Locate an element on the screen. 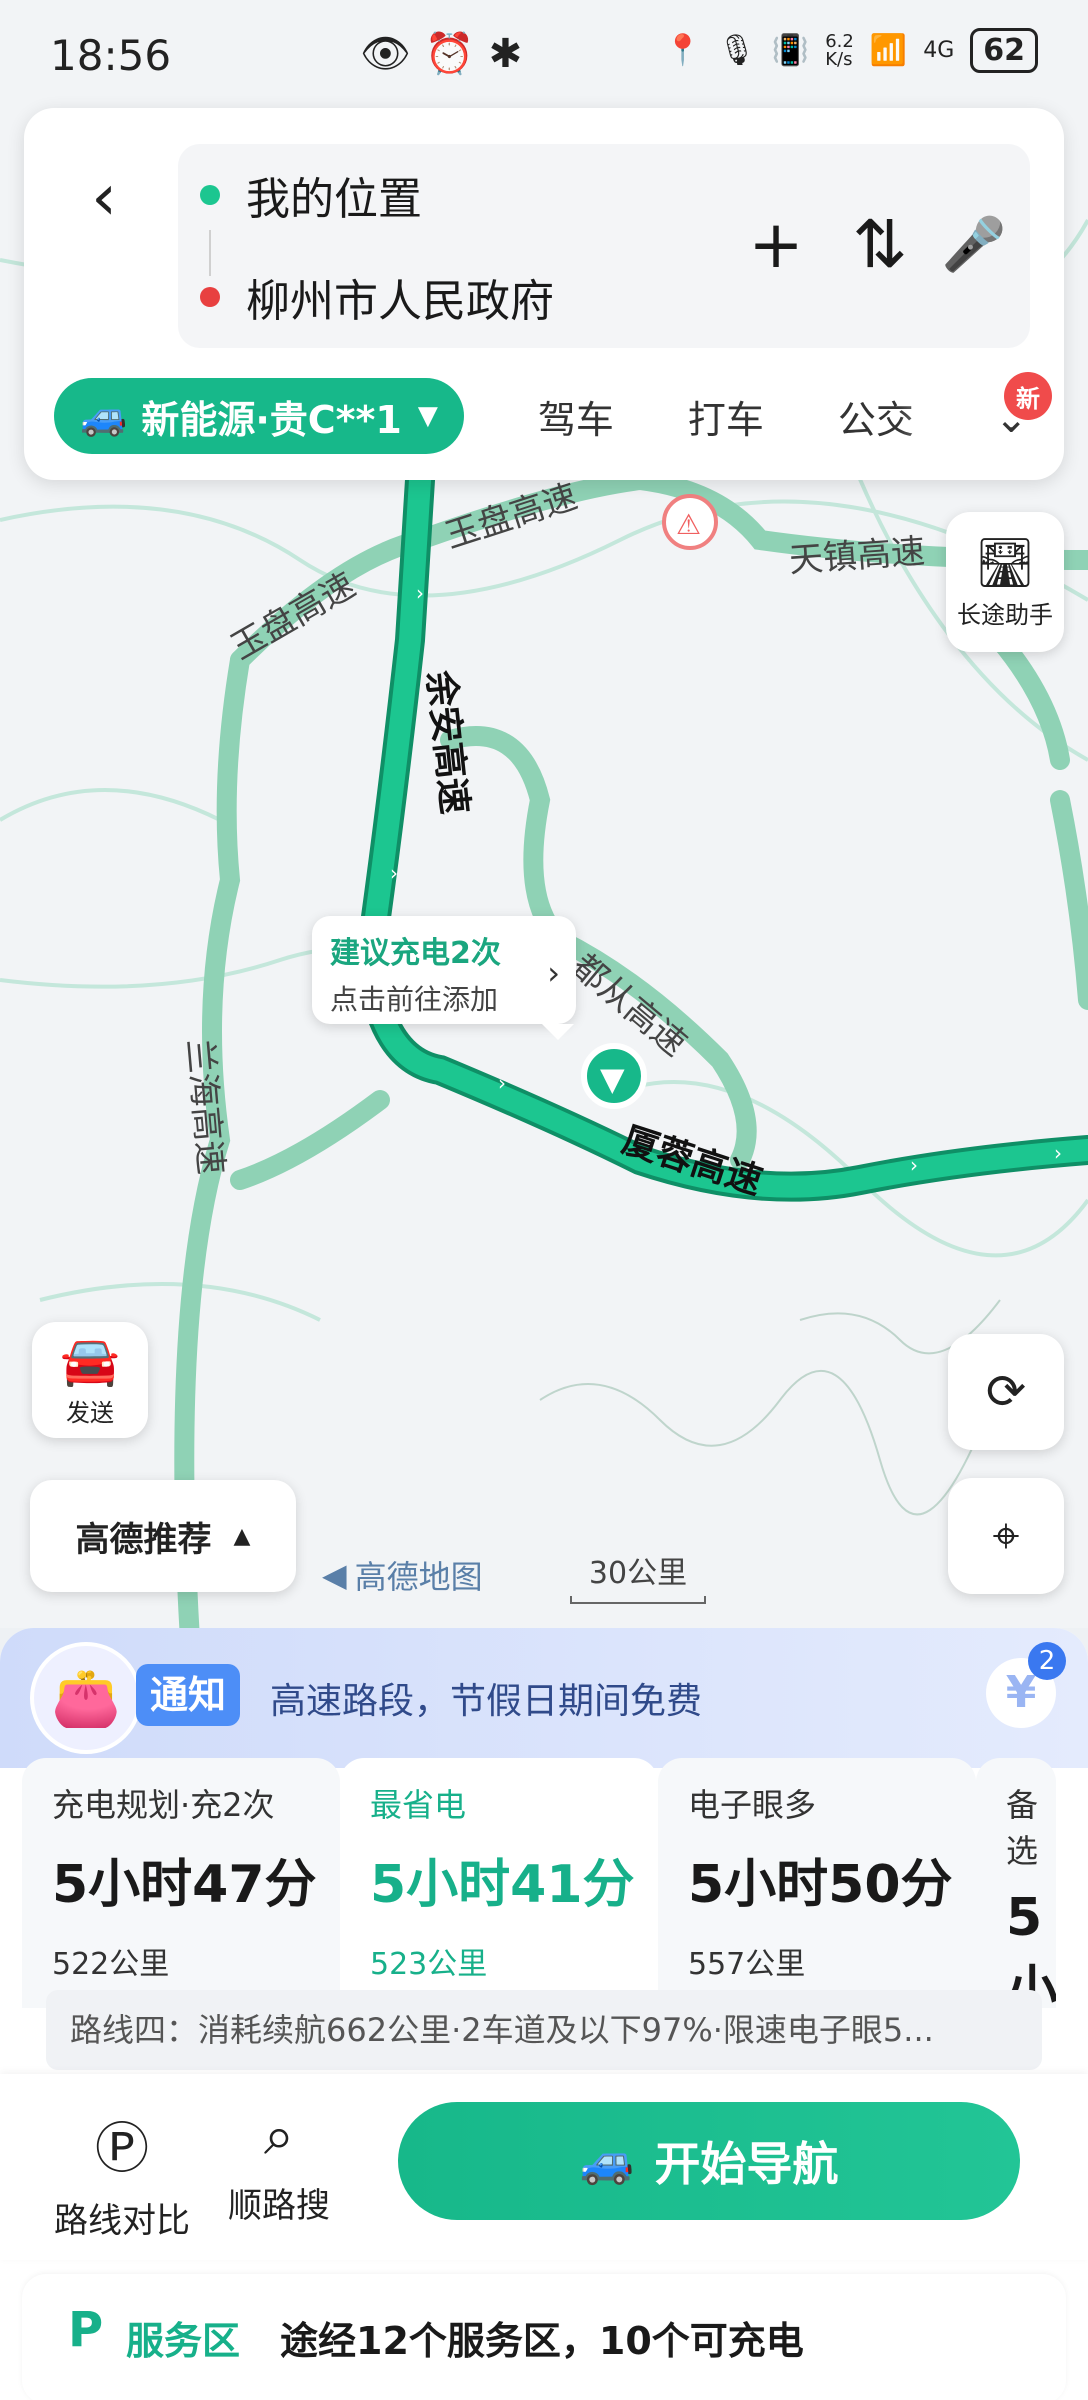  alarm-icon: ⏰ is located at coordinates (449, 54).